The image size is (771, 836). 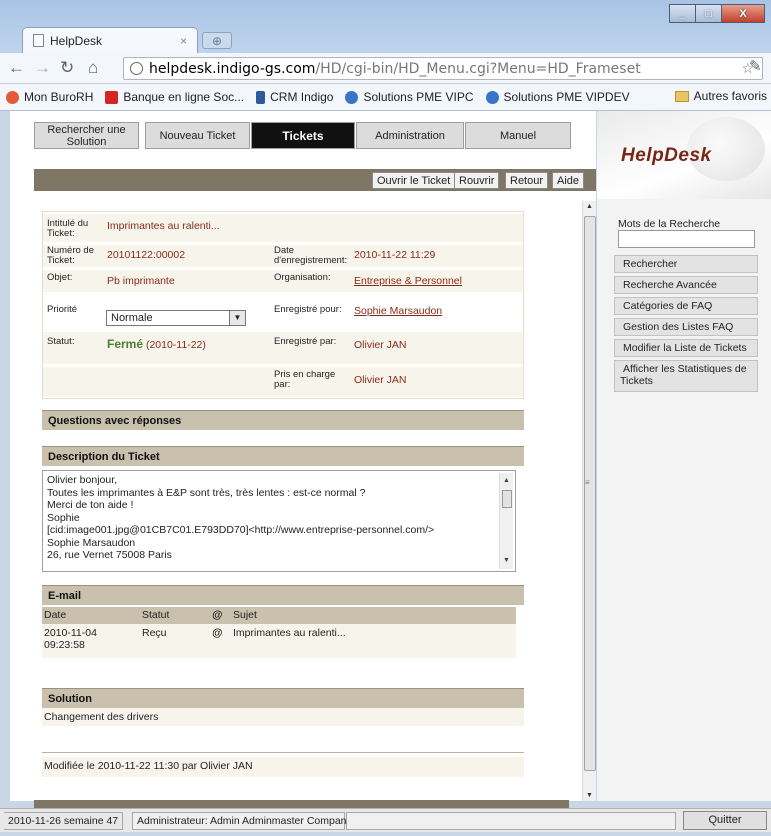 I want to click on other-bookmarks: Autres favoris, so click(x=720, y=96).